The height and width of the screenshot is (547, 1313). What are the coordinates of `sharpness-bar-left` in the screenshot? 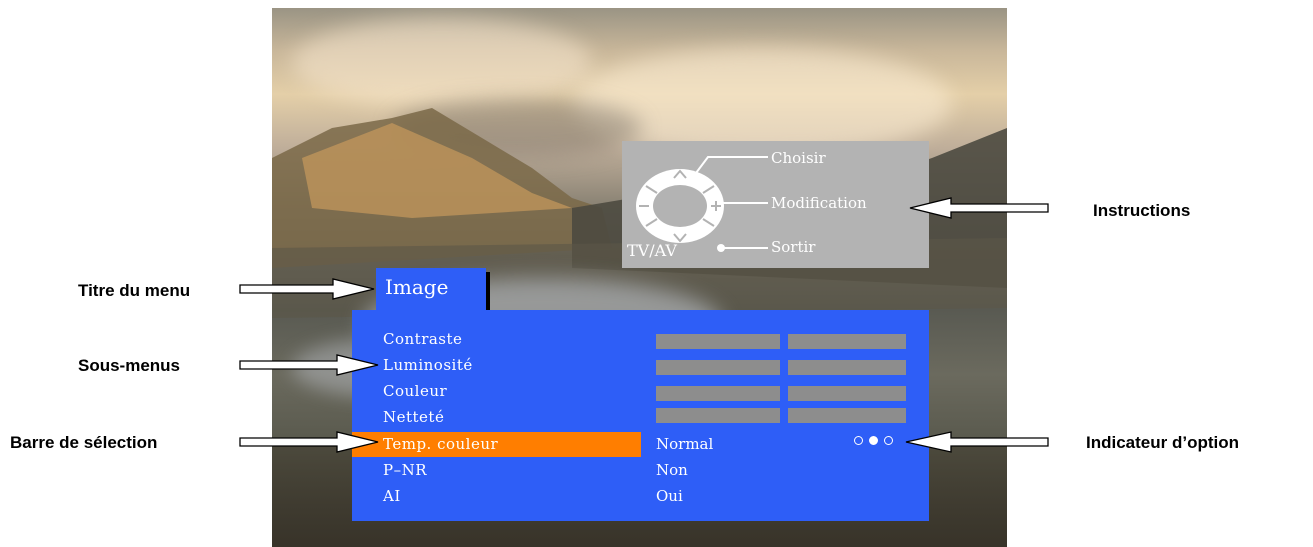 It's located at (718, 415).